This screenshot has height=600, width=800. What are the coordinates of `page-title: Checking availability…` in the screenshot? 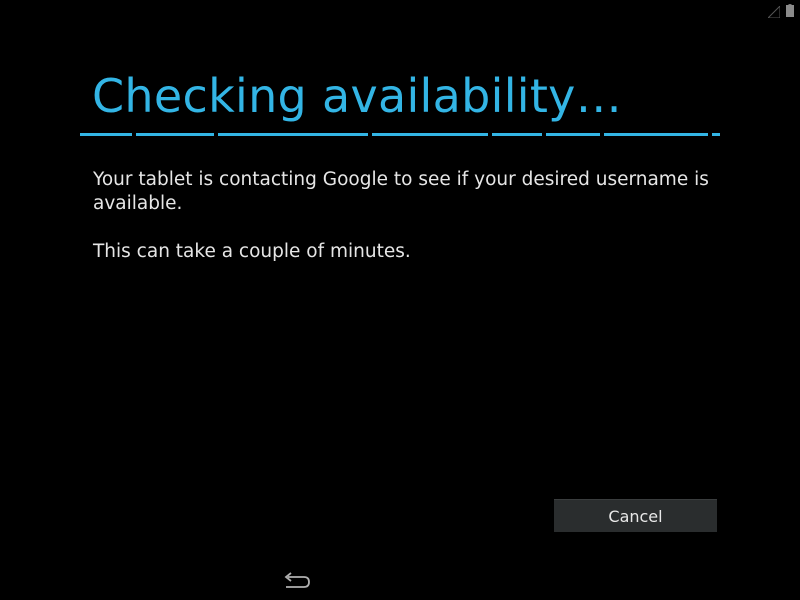 It's located at (357, 96).